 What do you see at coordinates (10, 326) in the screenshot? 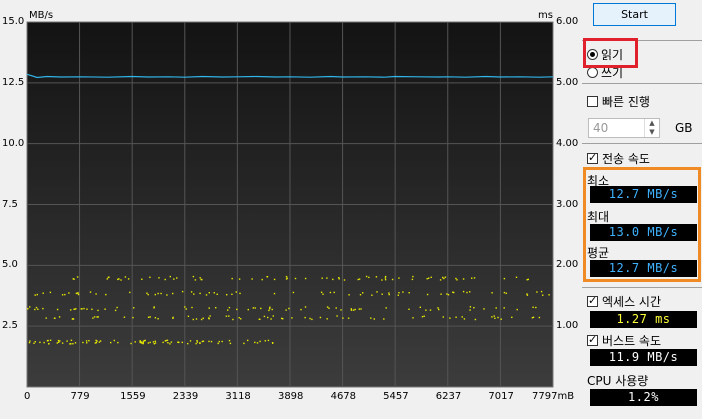
I see `y-left-tick-label: 2.5` at bounding box center [10, 326].